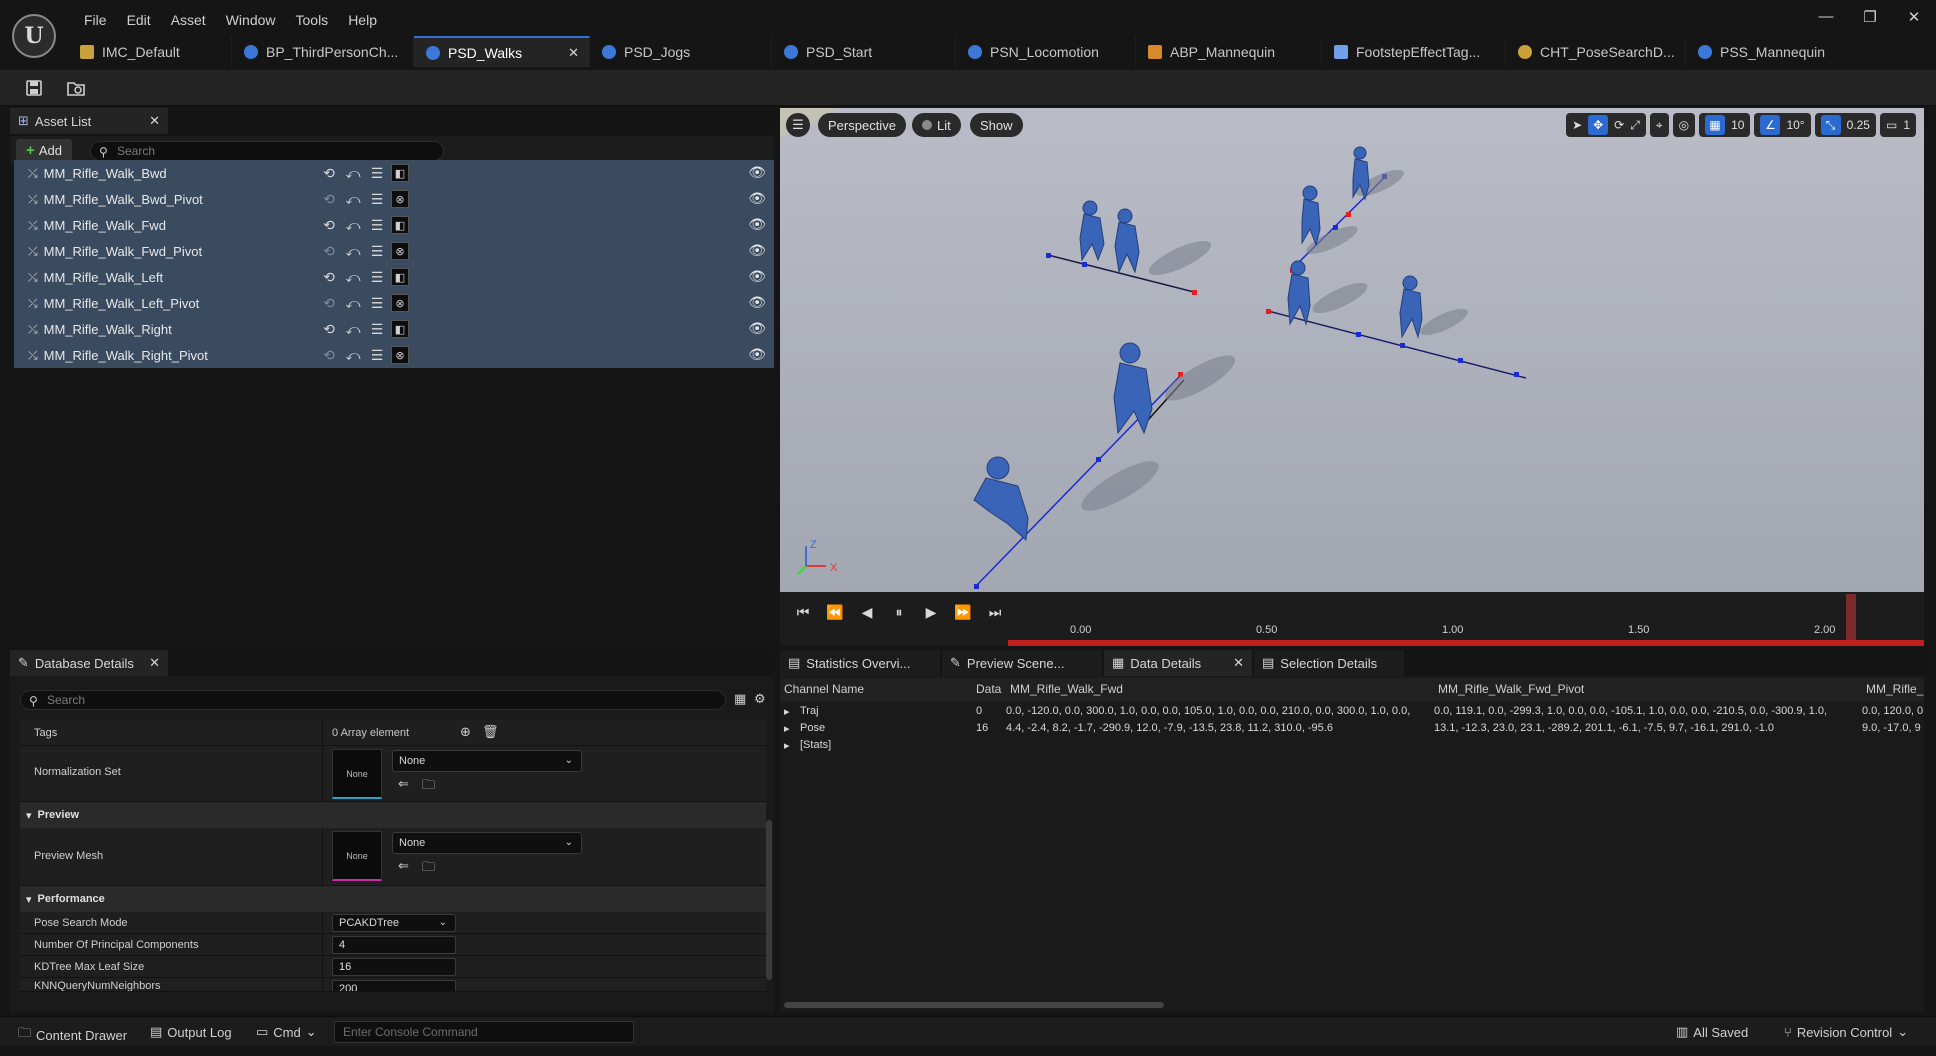 This screenshot has height=1056, width=1936. Describe the element at coordinates (487, 761) in the screenshot. I see `normalization-set-combo: None ⌄` at that location.